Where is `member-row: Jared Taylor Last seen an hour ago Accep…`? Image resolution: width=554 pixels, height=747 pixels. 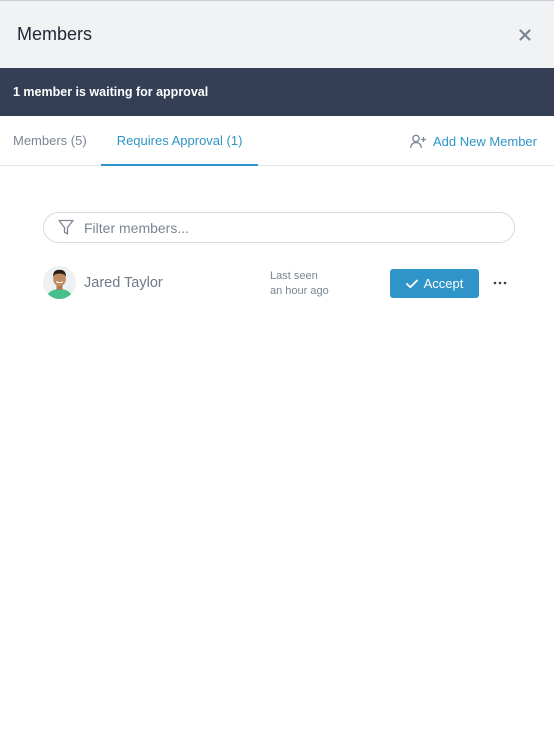
member-row: Jared Taylor Last seen an hour ago Accep… is located at coordinates (278, 284).